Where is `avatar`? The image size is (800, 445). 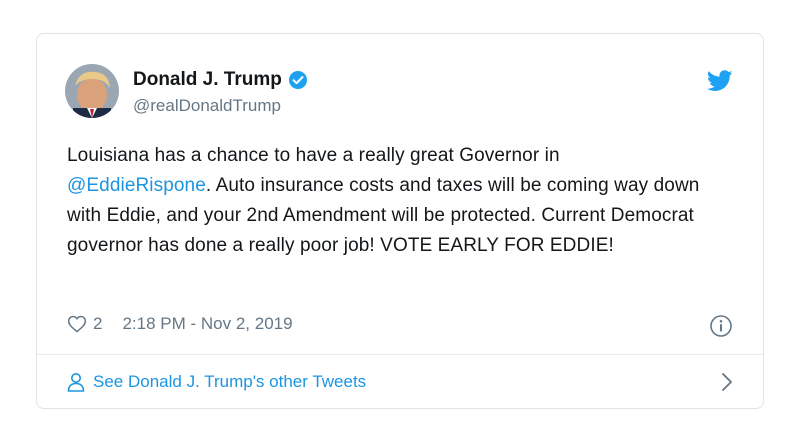 avatar is located at coordinates (92, 91).